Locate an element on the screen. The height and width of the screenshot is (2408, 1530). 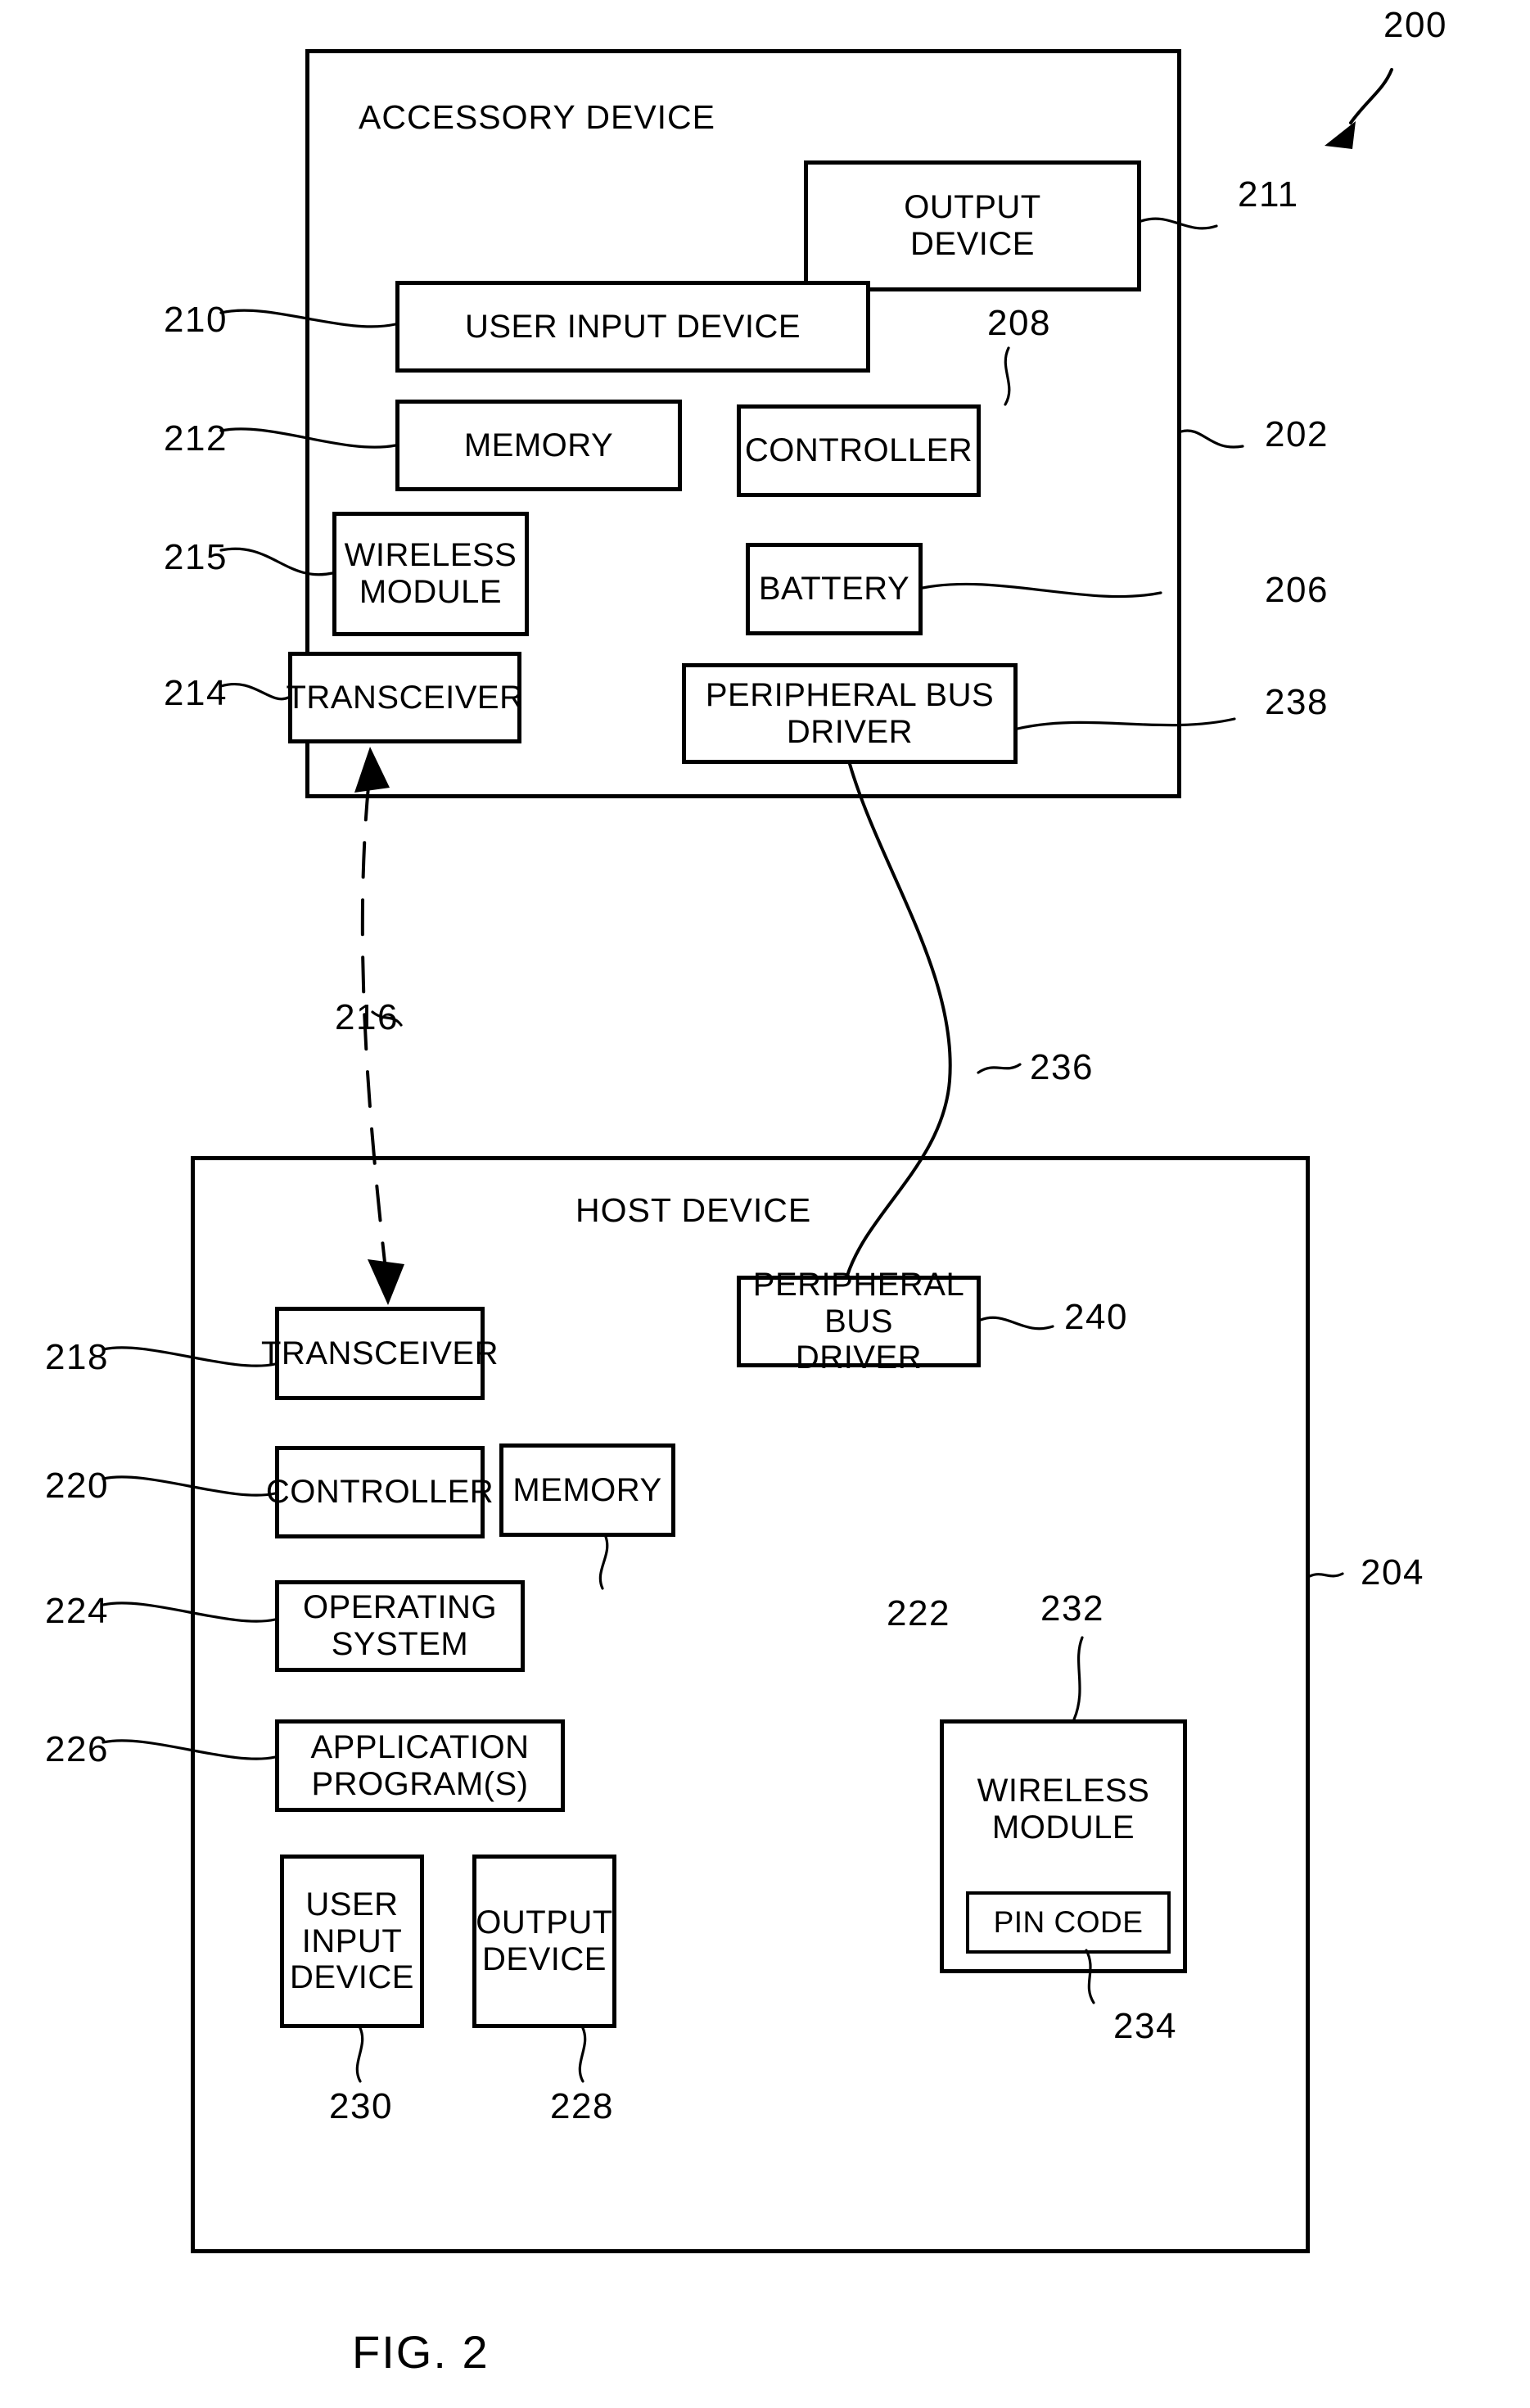
host-user-input-device-box: USER INPUT DEVICE is located at coordinates (352, 1941).